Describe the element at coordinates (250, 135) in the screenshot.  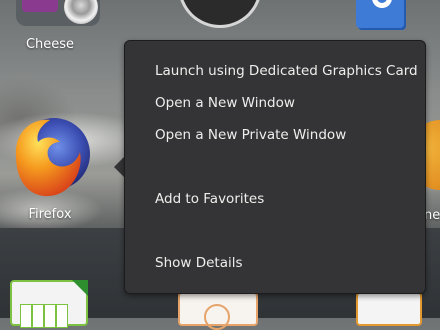
I see `menu-item-open-new-private-window: Open a New Private Window` at that location.